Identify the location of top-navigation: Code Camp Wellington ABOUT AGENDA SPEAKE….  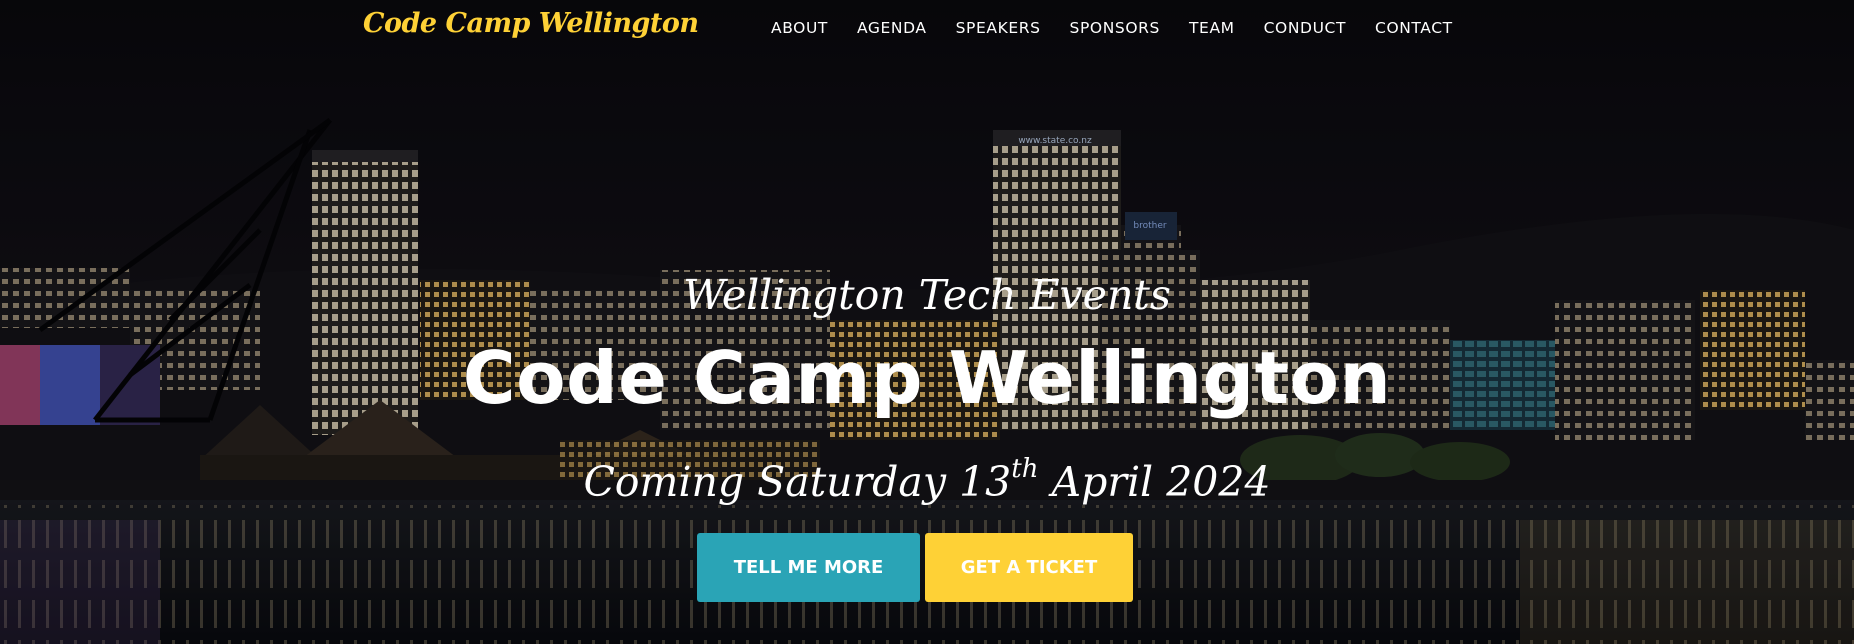
(927, 29).